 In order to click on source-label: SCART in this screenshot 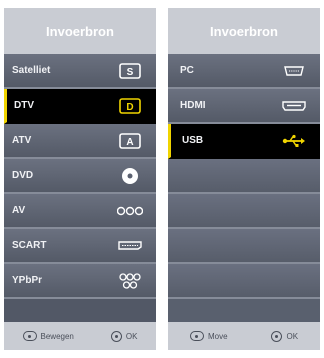, I will do `click(29, 245)`.